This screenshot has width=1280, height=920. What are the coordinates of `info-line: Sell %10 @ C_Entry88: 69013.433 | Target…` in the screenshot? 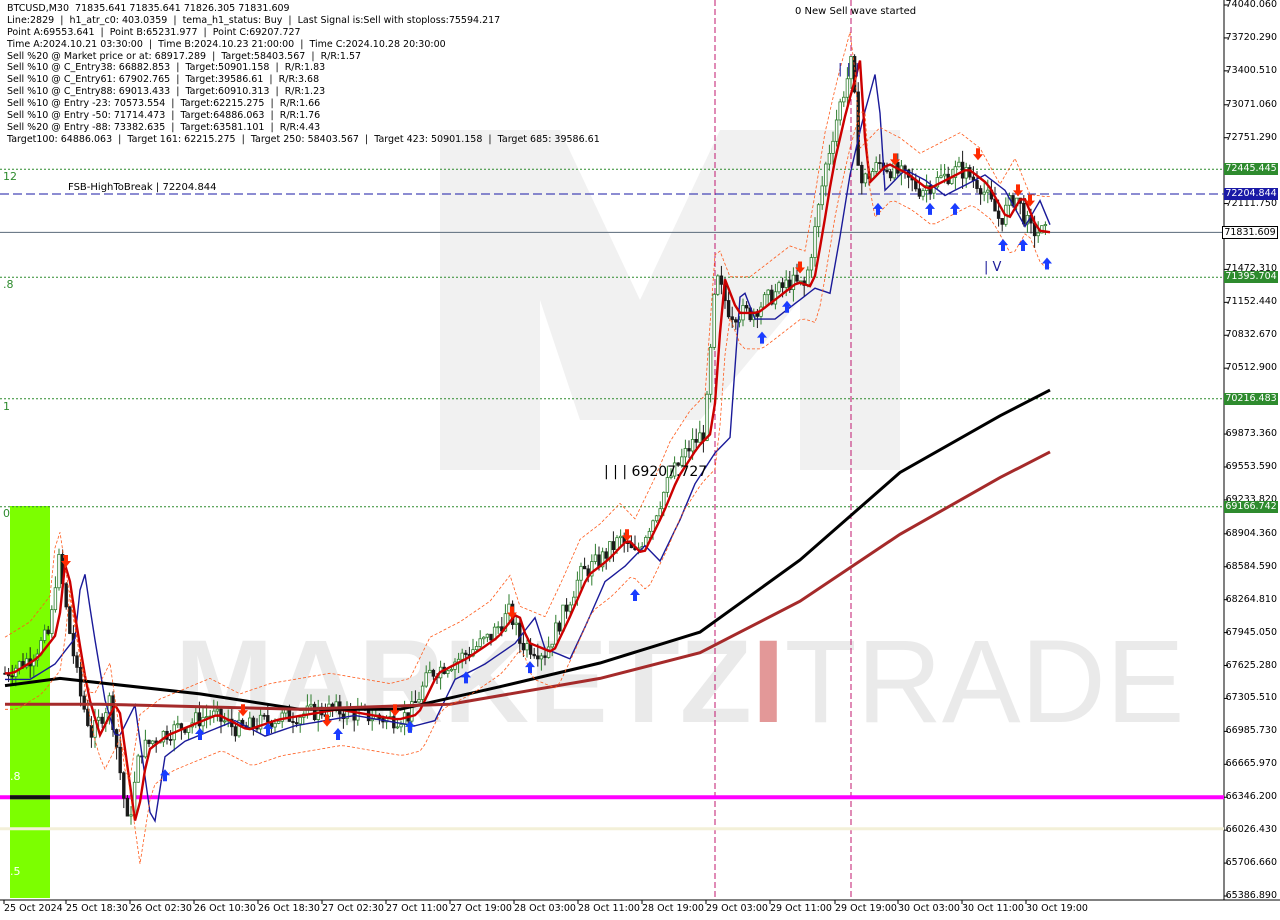 It's located at (166, 92).